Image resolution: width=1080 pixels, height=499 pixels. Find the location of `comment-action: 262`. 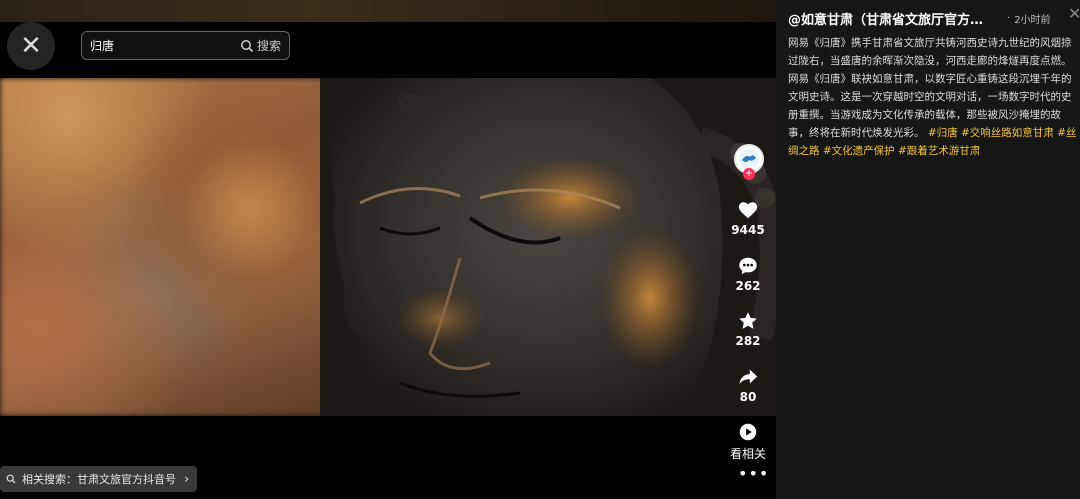

comment-action: 262 is located at coordinates (748, 274).